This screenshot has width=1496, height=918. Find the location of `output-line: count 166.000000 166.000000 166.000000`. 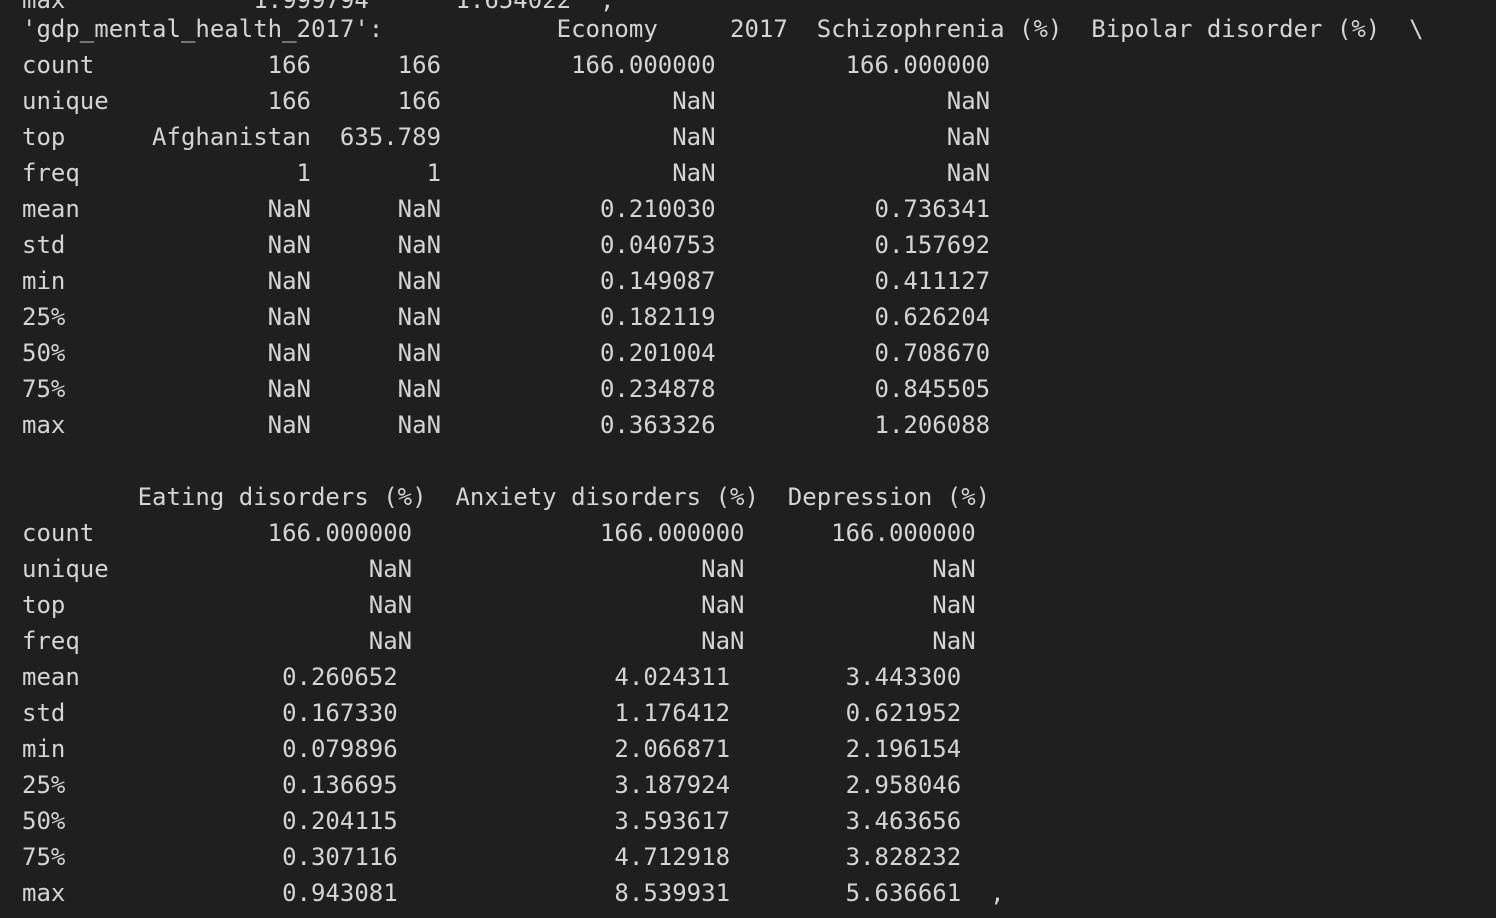

output-line: count 166.000000 166.000000 166.000000 is located at coordinates (499, 533).